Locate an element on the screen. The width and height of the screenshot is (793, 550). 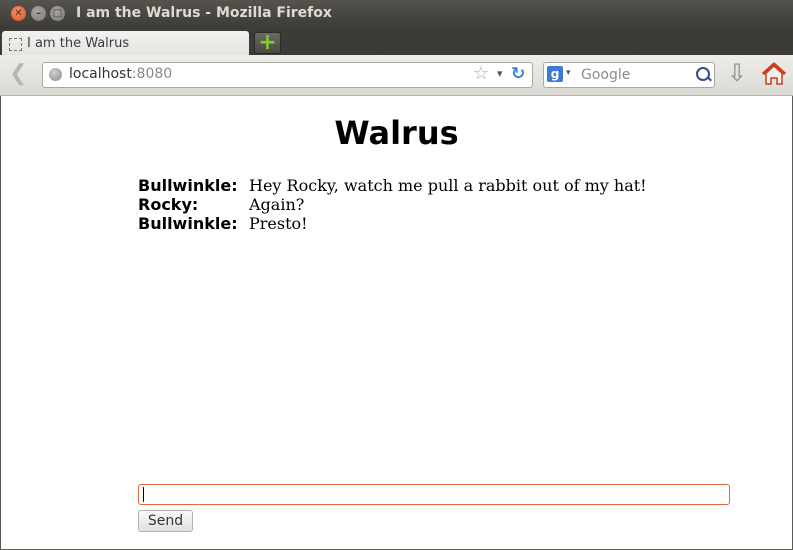
url-text: localhost:8080 is located at coordinates (120, 74).